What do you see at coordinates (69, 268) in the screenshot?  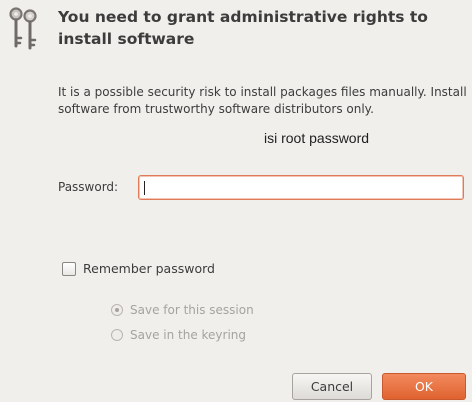 I see `checkbox-box` at bounding box center [69, 268].